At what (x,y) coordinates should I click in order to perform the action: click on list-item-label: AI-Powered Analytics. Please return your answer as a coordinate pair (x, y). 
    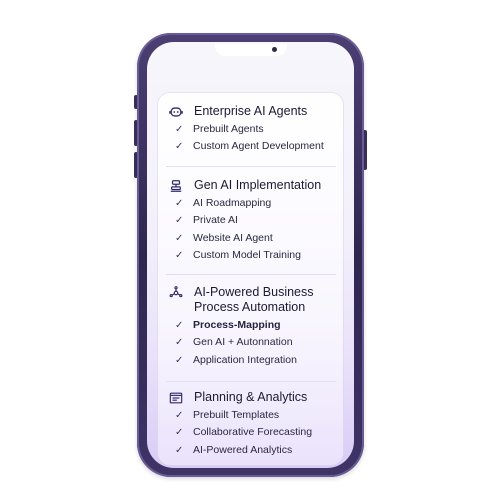
    Looking at the image, I should click on (243, 449).